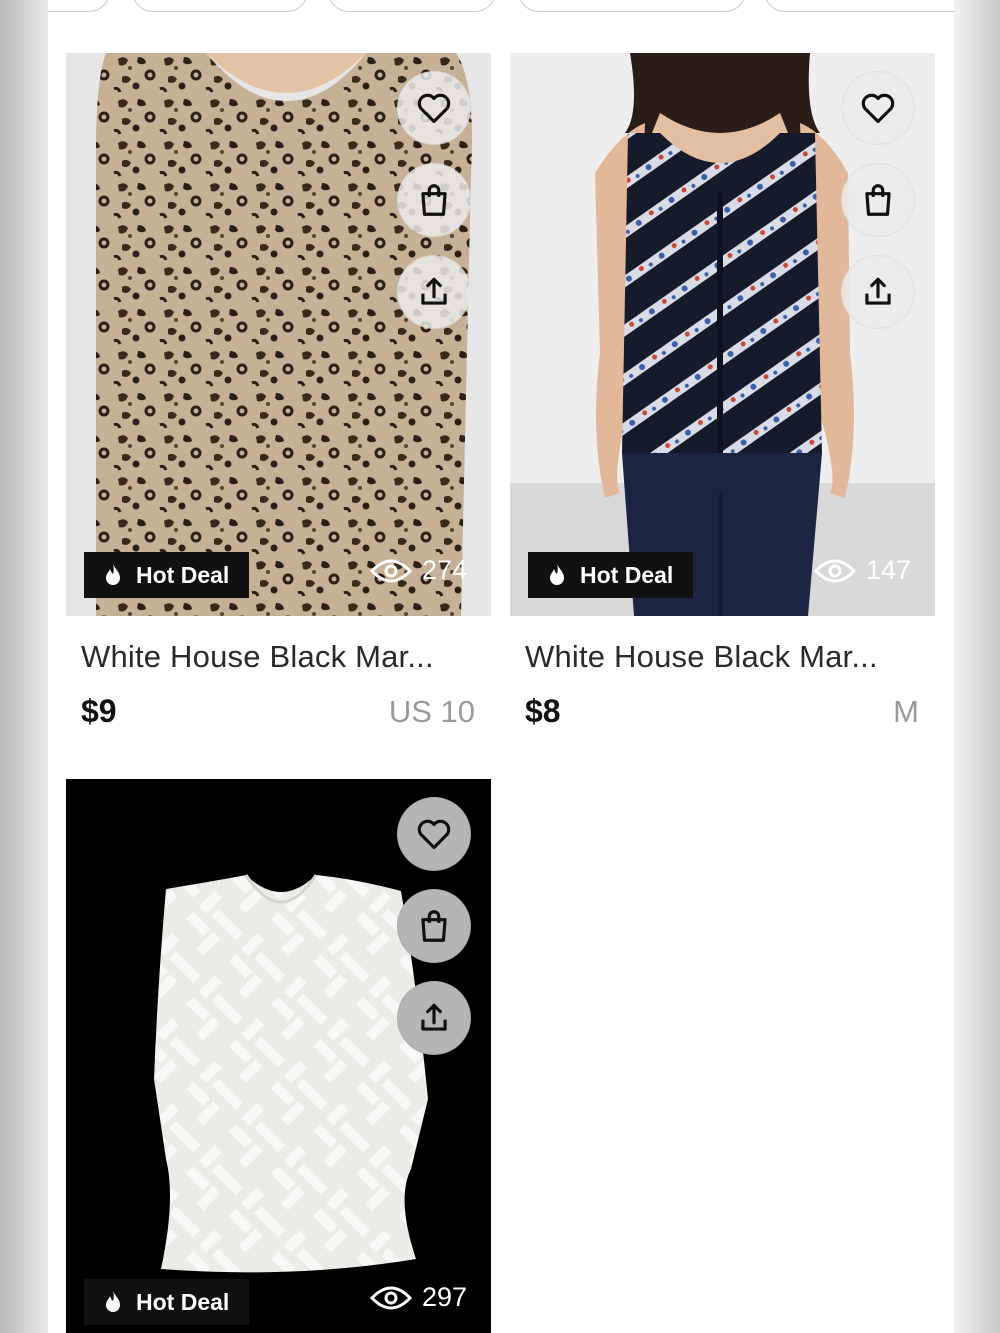 This screenshot has width=1000, height=1333. What do you see at coordinates (24, 666) in the screenshot?
I see `background-left` at bounding box center [24, 666].